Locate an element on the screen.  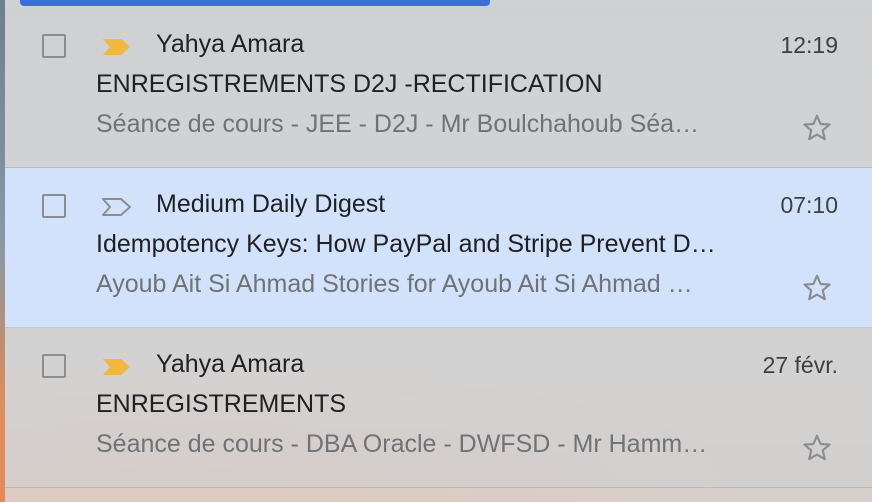
email-subject: ENREGISTREMENTS is located at coordinates (221, 404).